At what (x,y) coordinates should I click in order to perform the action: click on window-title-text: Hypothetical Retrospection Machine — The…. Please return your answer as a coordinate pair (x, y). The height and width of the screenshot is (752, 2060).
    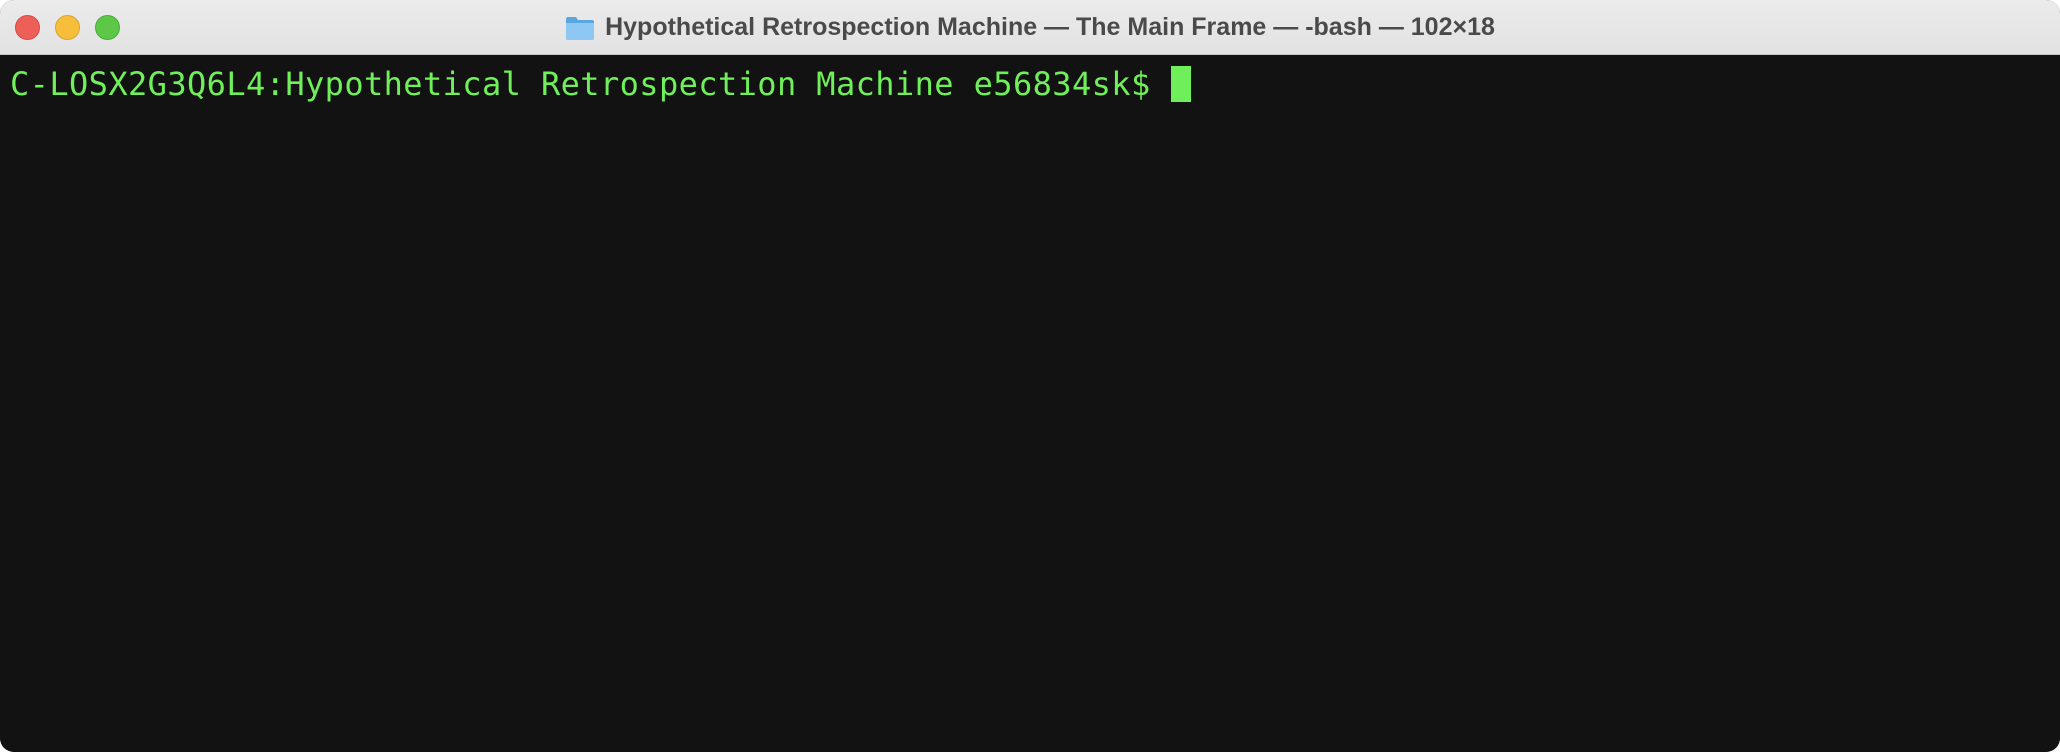
    Looking at the image, I should click on (1050, 27).